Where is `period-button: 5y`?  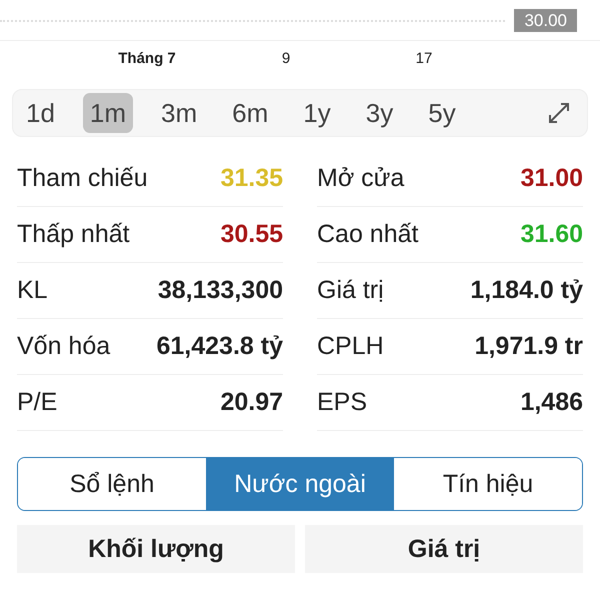 period-button: 5y is located at coordinates (442, 113).